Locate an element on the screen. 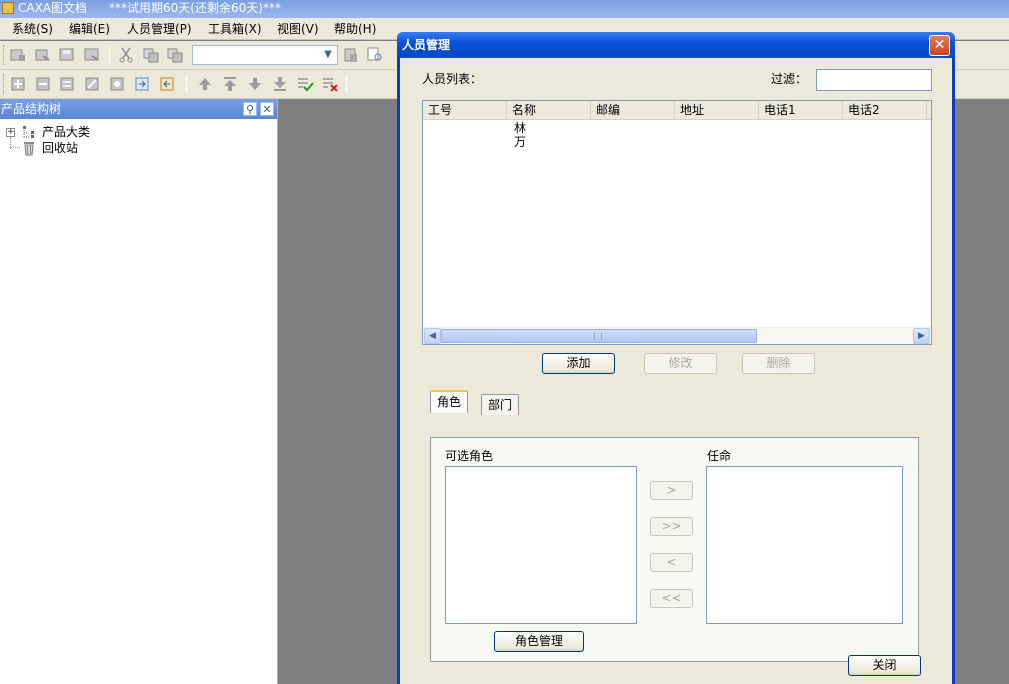 This screenshot has height=684, width=1009. assigned-roles-list is located at coordinates (804, 545).